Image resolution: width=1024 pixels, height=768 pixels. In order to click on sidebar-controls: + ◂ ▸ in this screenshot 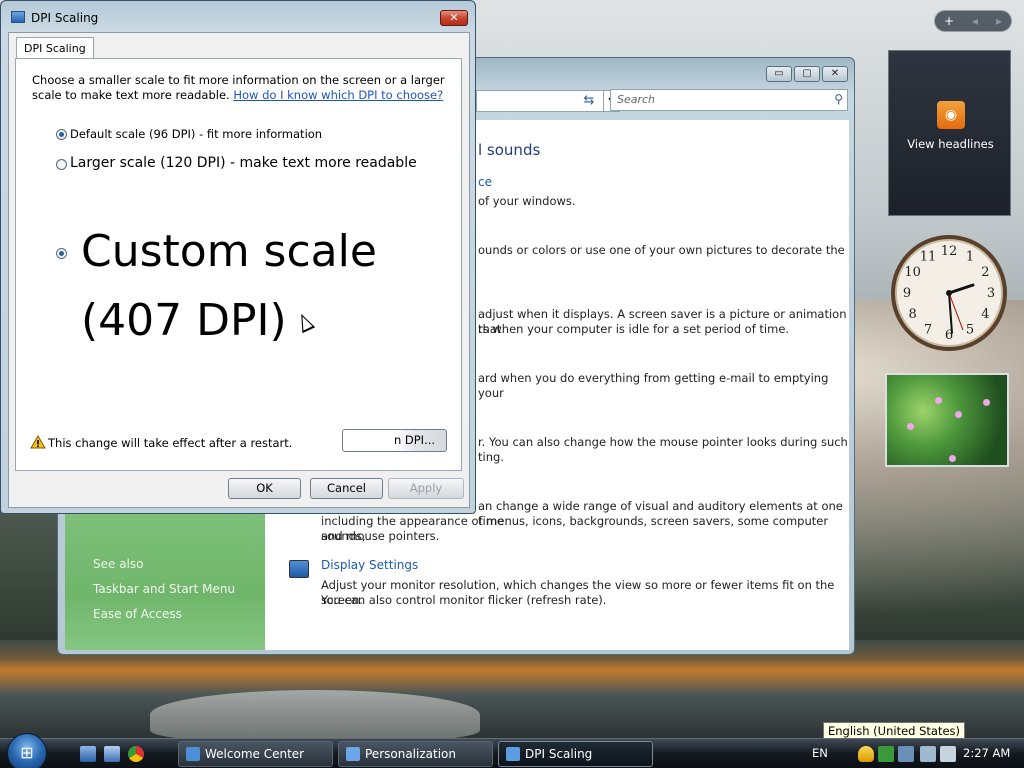, I will do `click(973, 21)`.